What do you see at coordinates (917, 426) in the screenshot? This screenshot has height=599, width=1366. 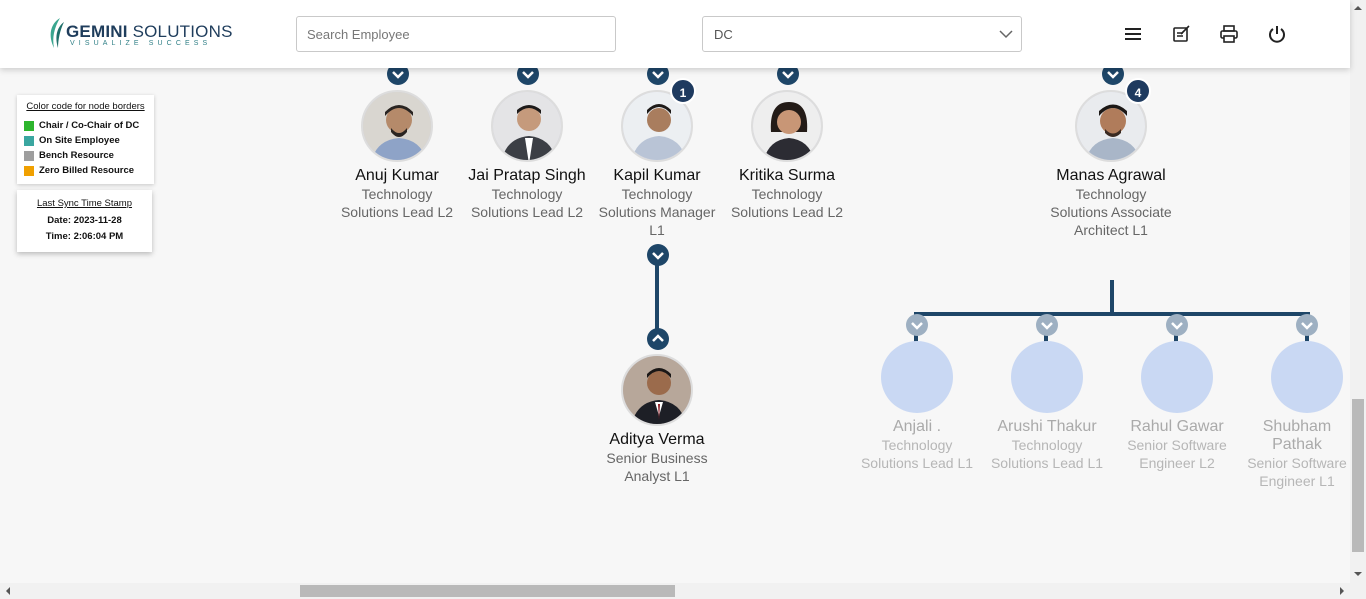 I see `employee-name: Anjali .` at bounding box center [917, 426].